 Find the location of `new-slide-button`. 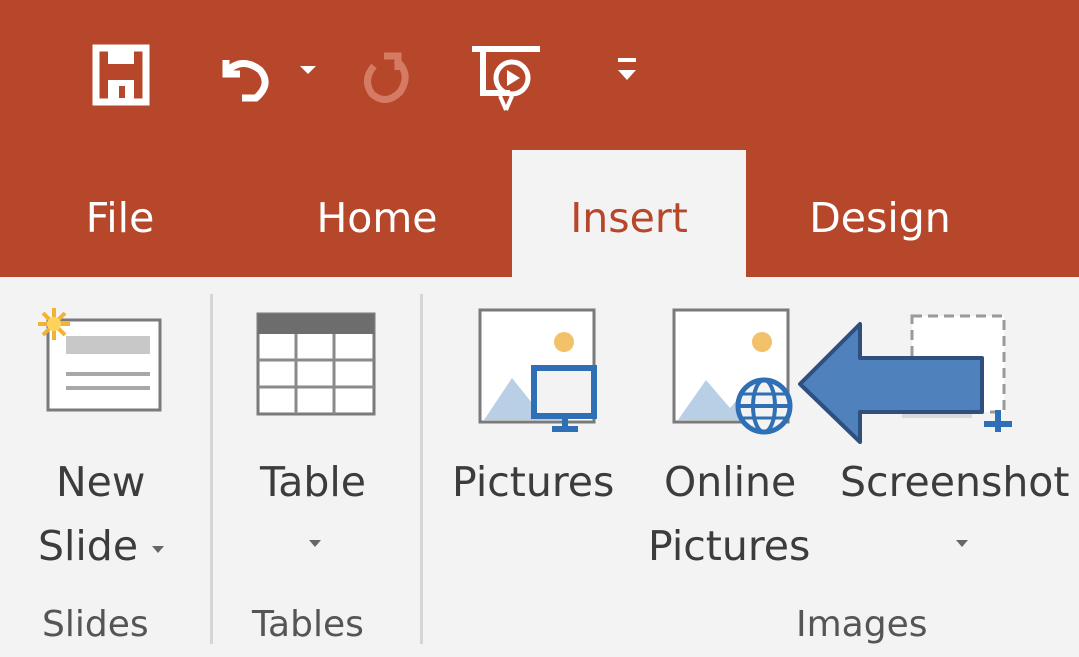

new-slide-button is located at coordinates (98, 360).